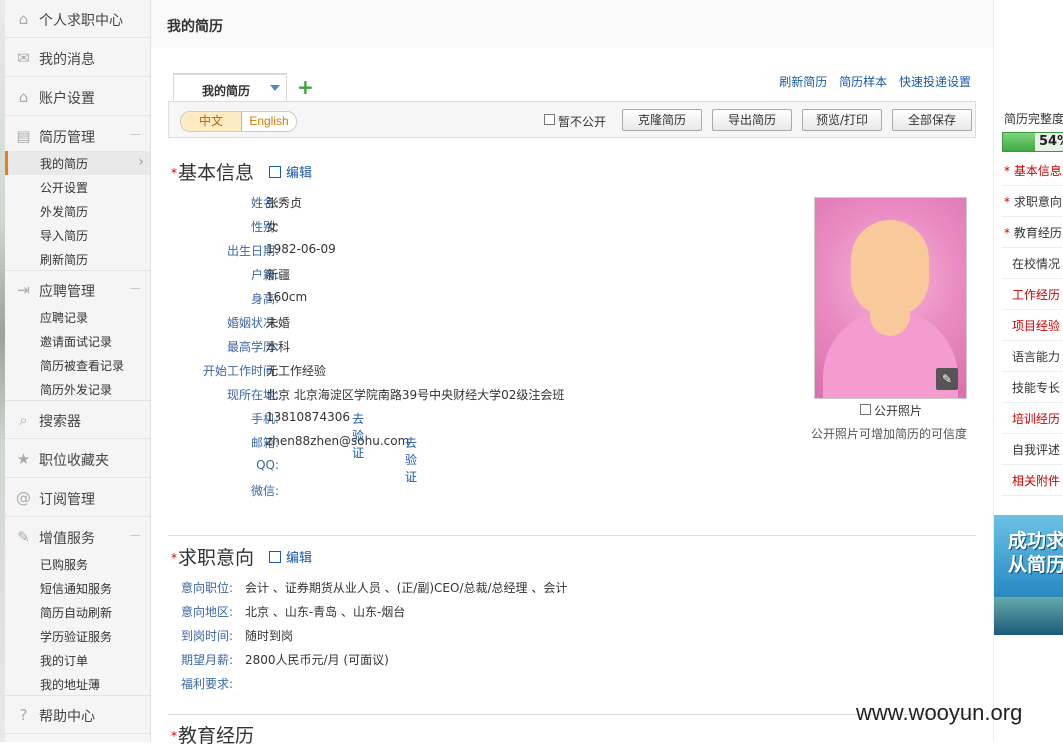  Describe the element at coordinates (77, 97) in the screenshot. I see `sidebar-item-account: ⌂ 账户设置` at that location.